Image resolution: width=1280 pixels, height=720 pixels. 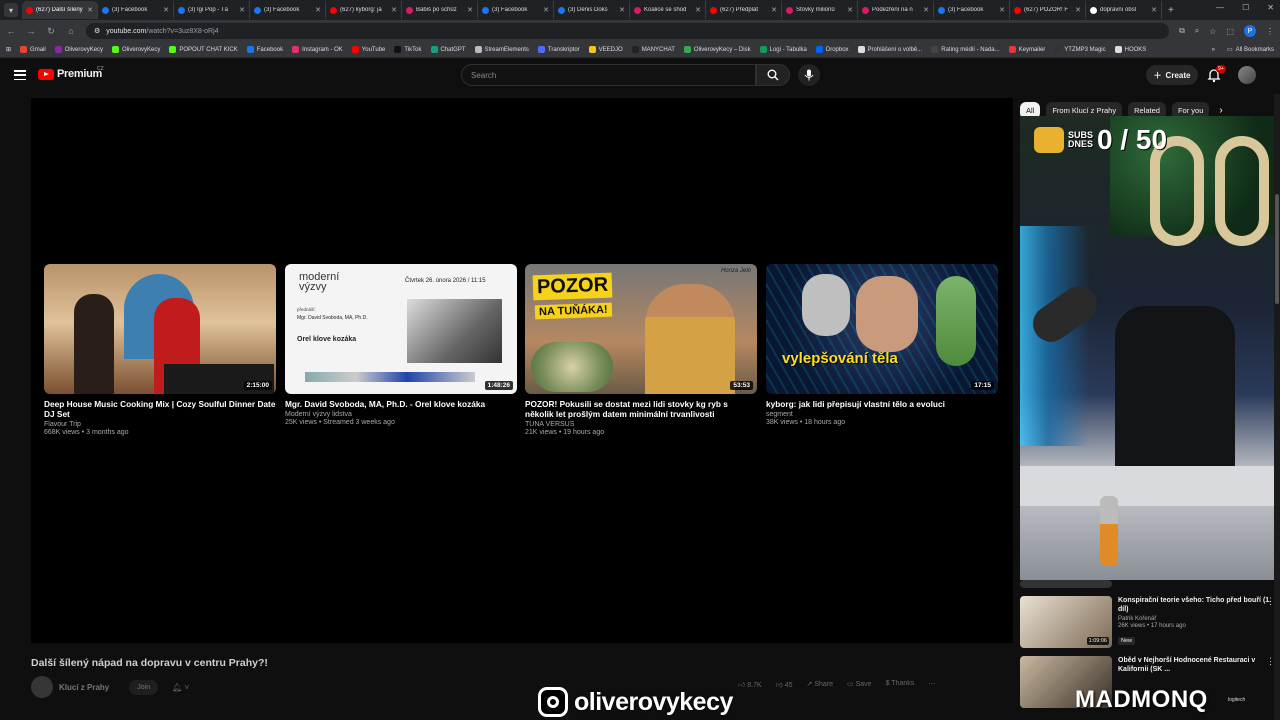 I want to click on create-button: ＋ Create, so click(x=1172, y=75).